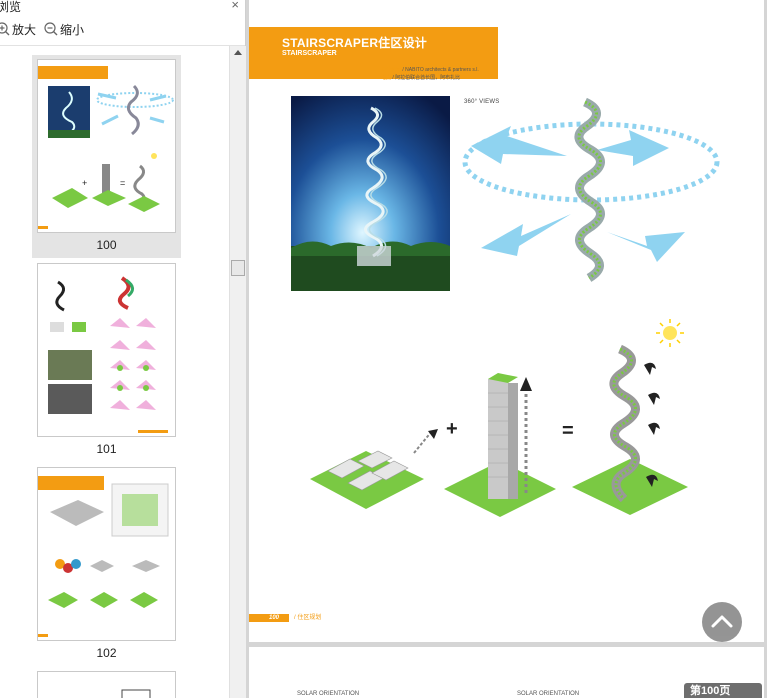 Image resolution: width=767 pixels, height=698 pixels. What do you see at coordinates (269, 618) in the screenshot?
I see `page-footer-number: 100` at bounding box center [269, 618].